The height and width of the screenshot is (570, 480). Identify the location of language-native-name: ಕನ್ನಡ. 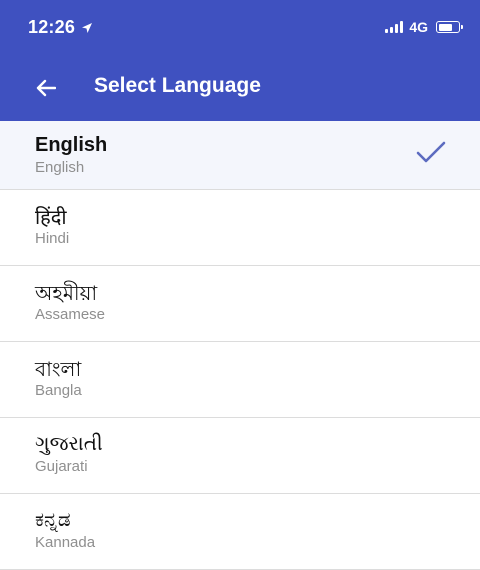
(53, 519).